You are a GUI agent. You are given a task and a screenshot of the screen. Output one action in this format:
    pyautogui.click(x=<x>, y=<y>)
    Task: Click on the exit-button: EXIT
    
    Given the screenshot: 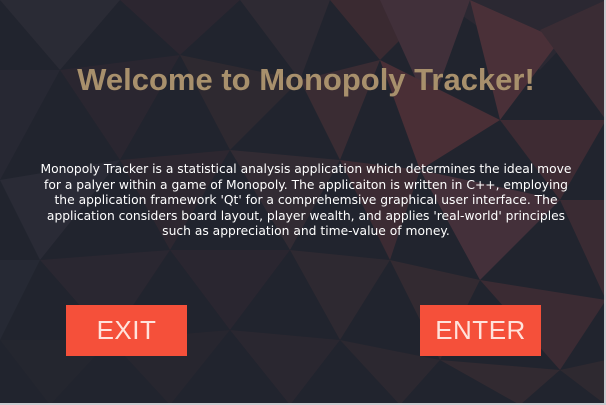 What is the action you would take?
    pyautogui.click(x=126, y=330)
    